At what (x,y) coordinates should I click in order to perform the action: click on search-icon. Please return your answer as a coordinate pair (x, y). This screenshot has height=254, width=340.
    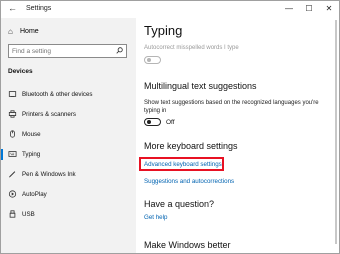
    Looking at the image, I should click on (119, 50).